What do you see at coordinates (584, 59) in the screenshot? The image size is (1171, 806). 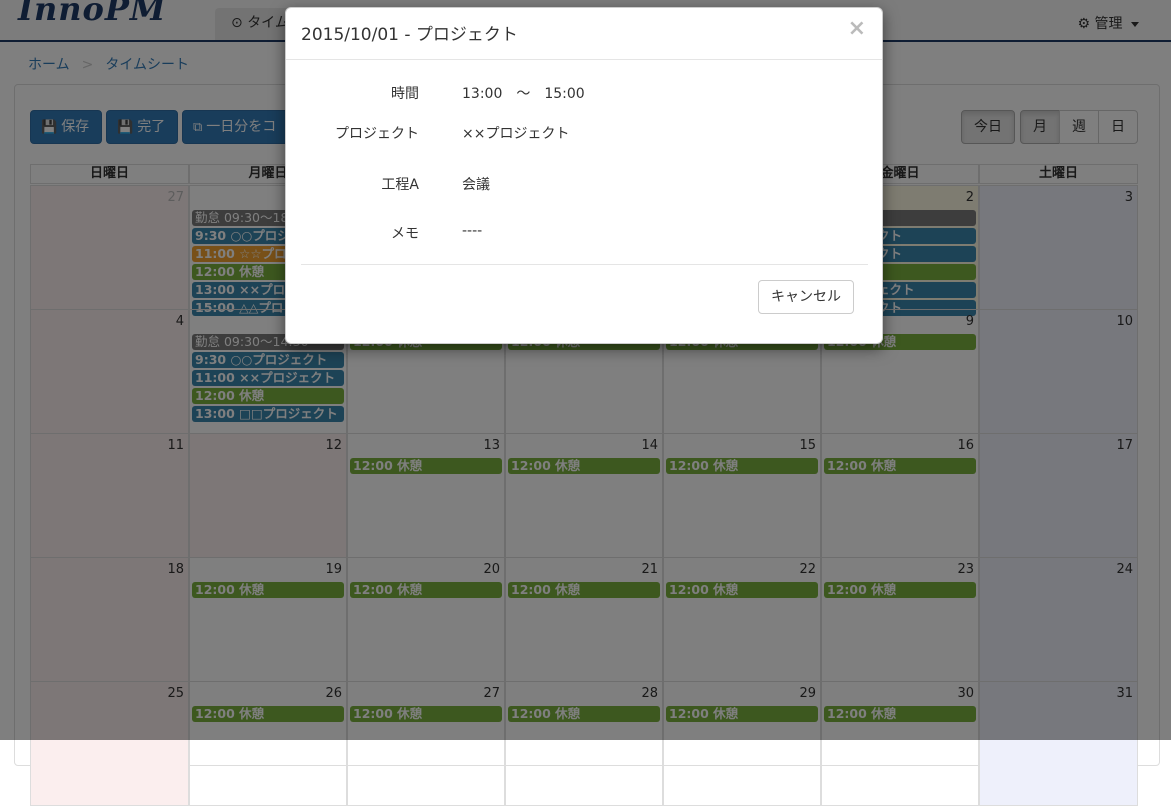 I see `modal-header-divider` at bounding box center [584, 59].